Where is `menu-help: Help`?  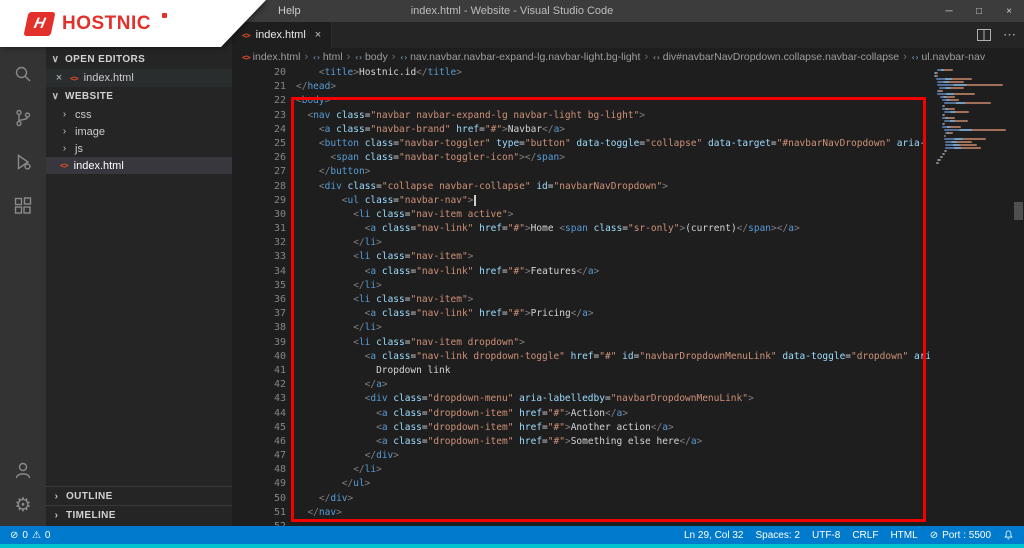 menu-help: Help is located at coordinates (289, 11).